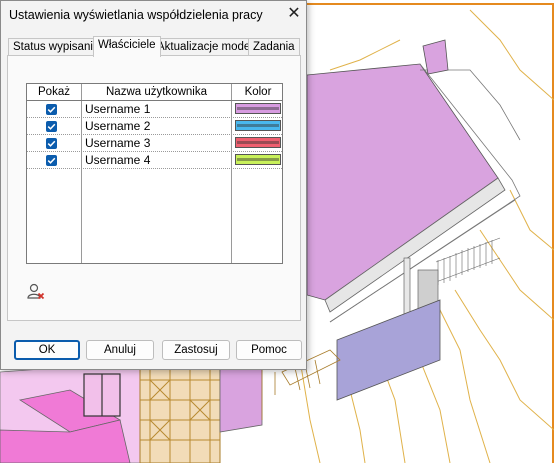  What do you see at coordinates (154, 160) in the screenshot?
I see `table-row: Username 4` at bounding box center [154, 160].